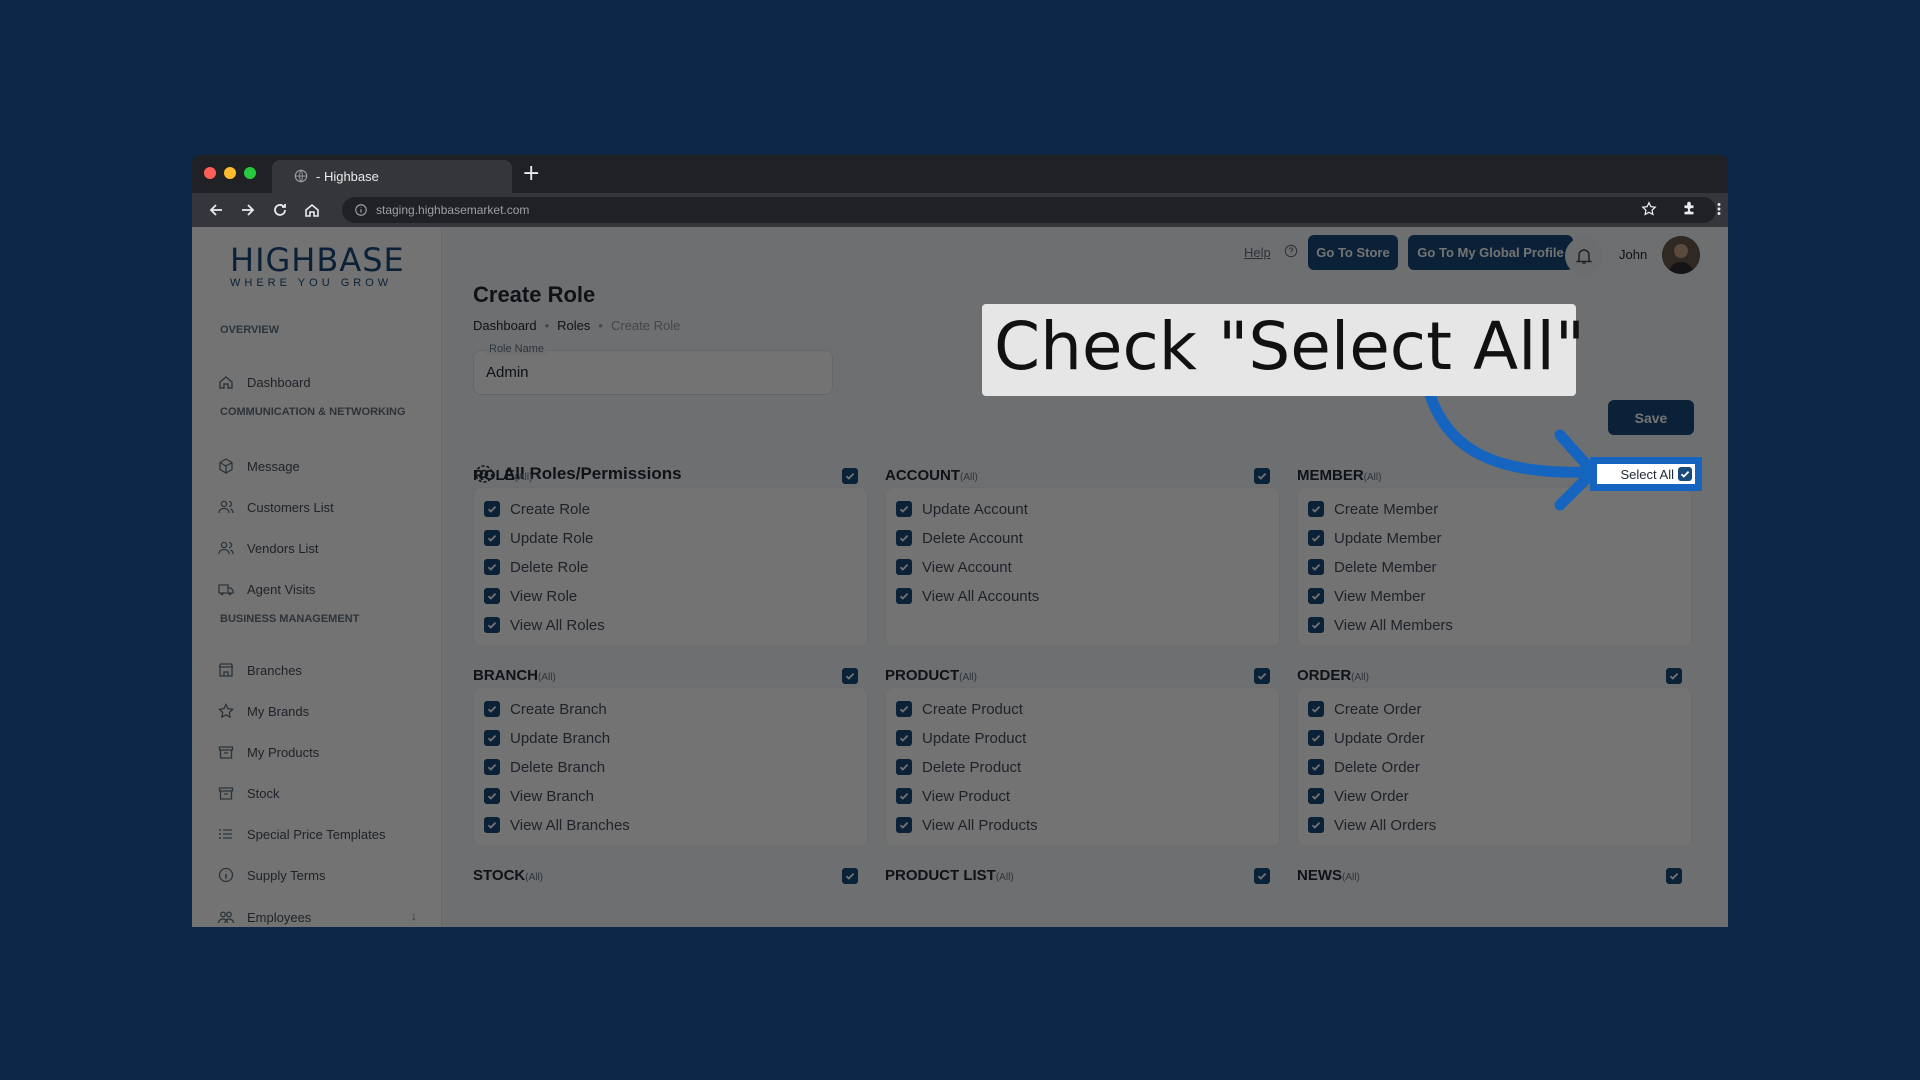  I want to click on permission-checkbox-item: Update Account, so click(962, 509).